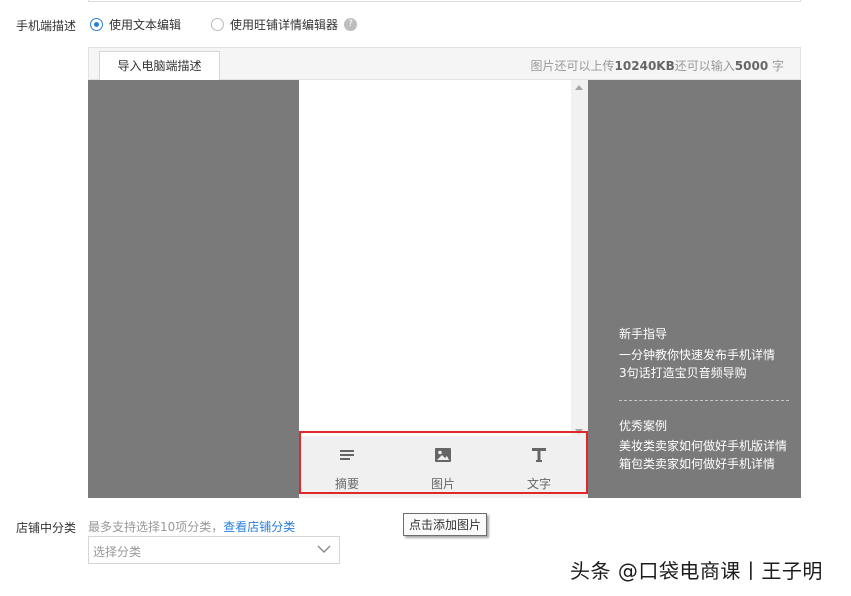 This screenshot has width=851, height=596. What do you see at coordinates (284, 24) in the screenshot?
I see `wangpu-editor-radio-label: 使用旺铺详情编辑器` at bounding box center [284, 24].